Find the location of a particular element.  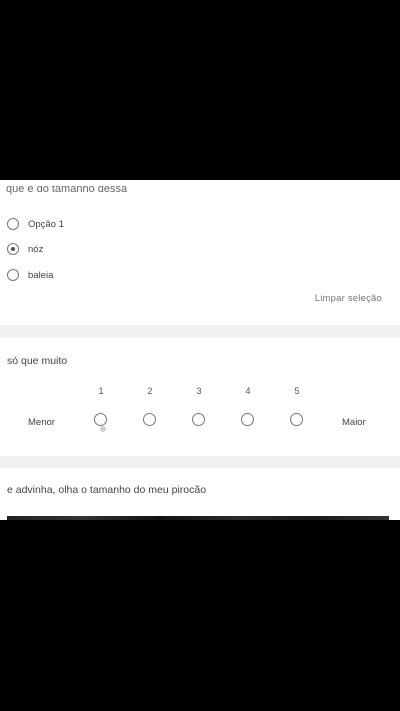

clear-selection-button: Limpar seleção is located at coordinates (348, 298).